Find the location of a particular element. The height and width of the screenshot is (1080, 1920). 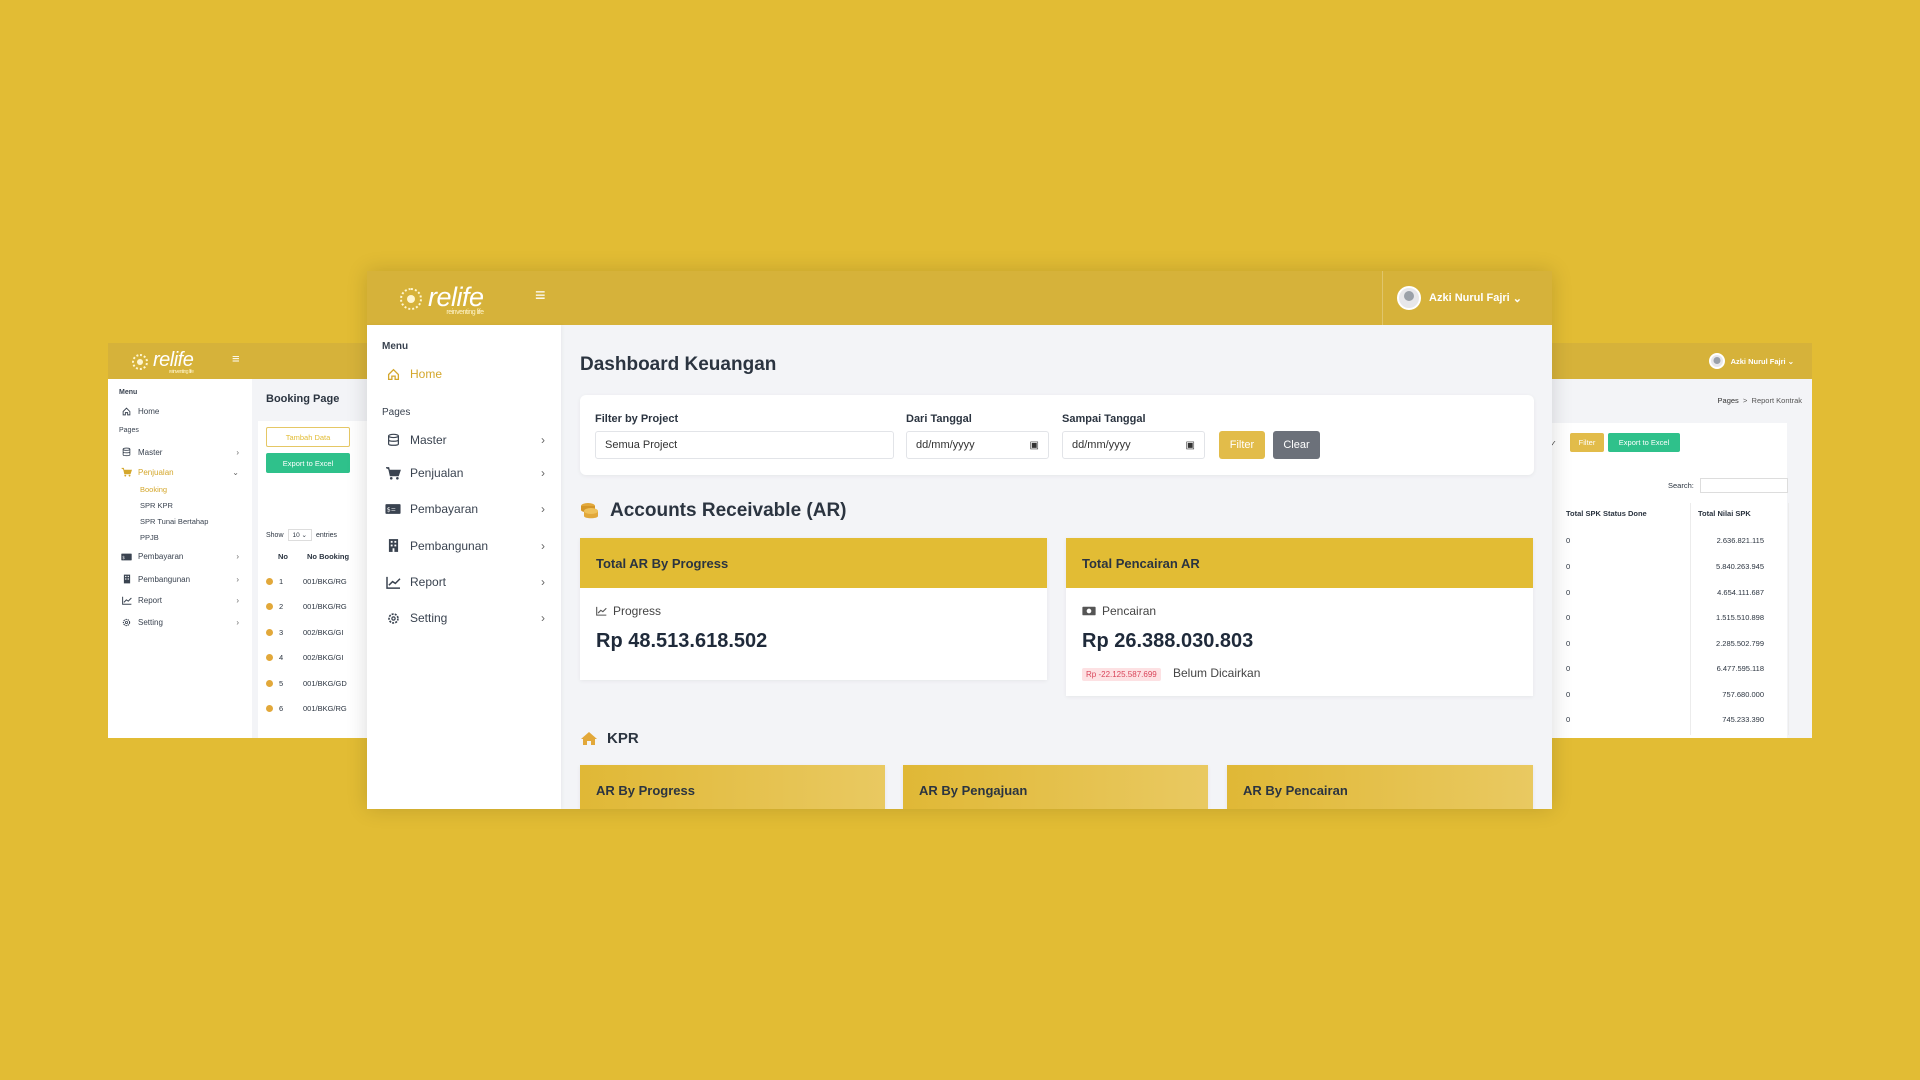

home-icon is located at coordinates (393, 374).